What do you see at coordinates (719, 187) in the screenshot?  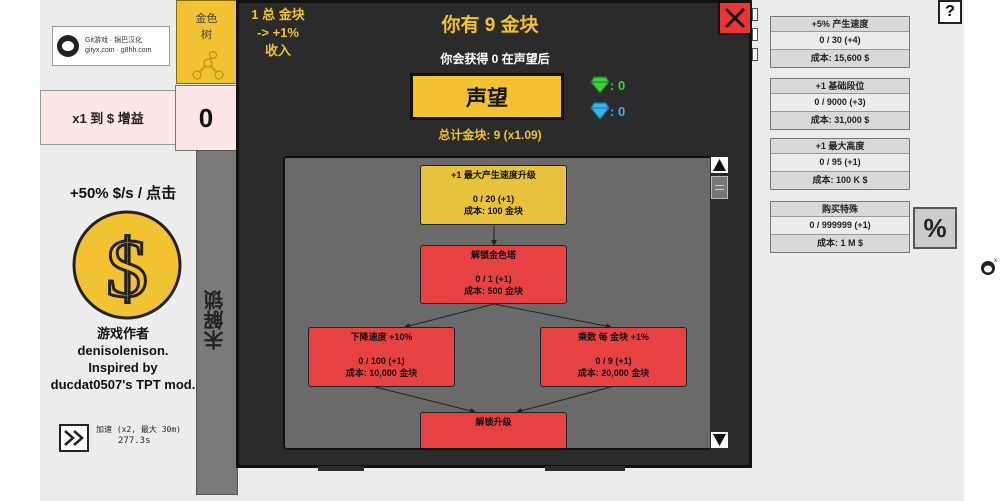 I see `scroll-thumb` at bounding box center [719, 187].